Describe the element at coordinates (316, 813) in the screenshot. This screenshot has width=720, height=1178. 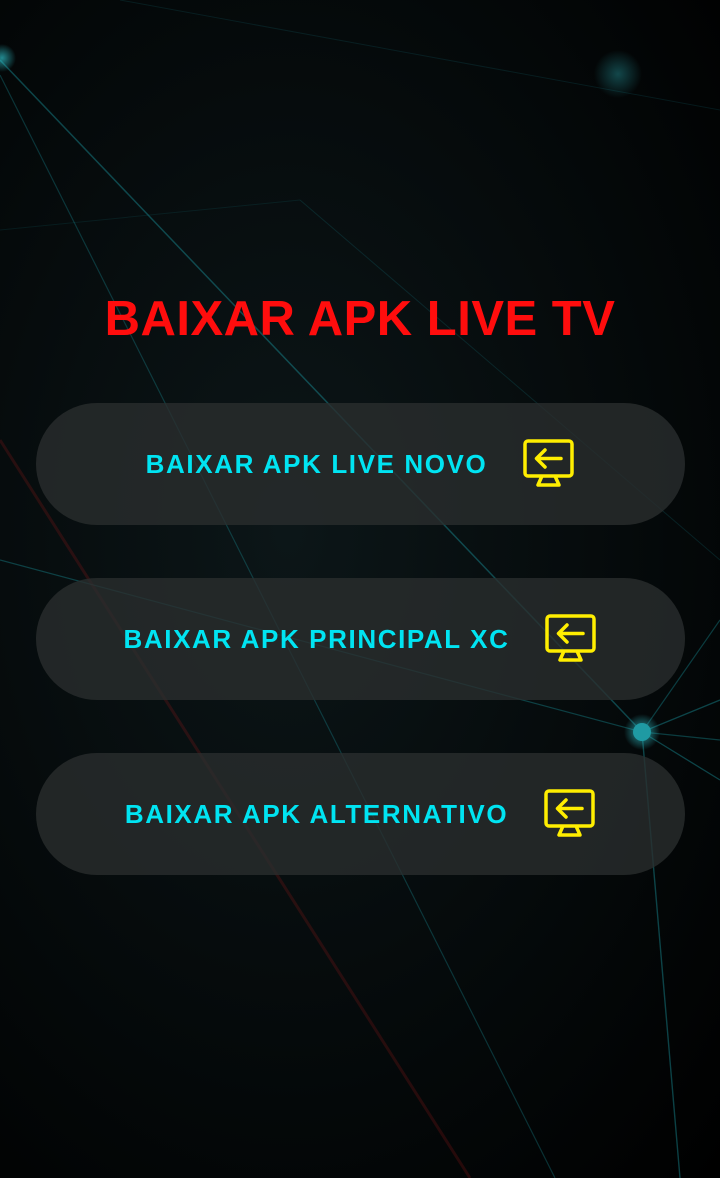
I see `button-label: BAIXAR APK ALTERNATIVO` at that location.